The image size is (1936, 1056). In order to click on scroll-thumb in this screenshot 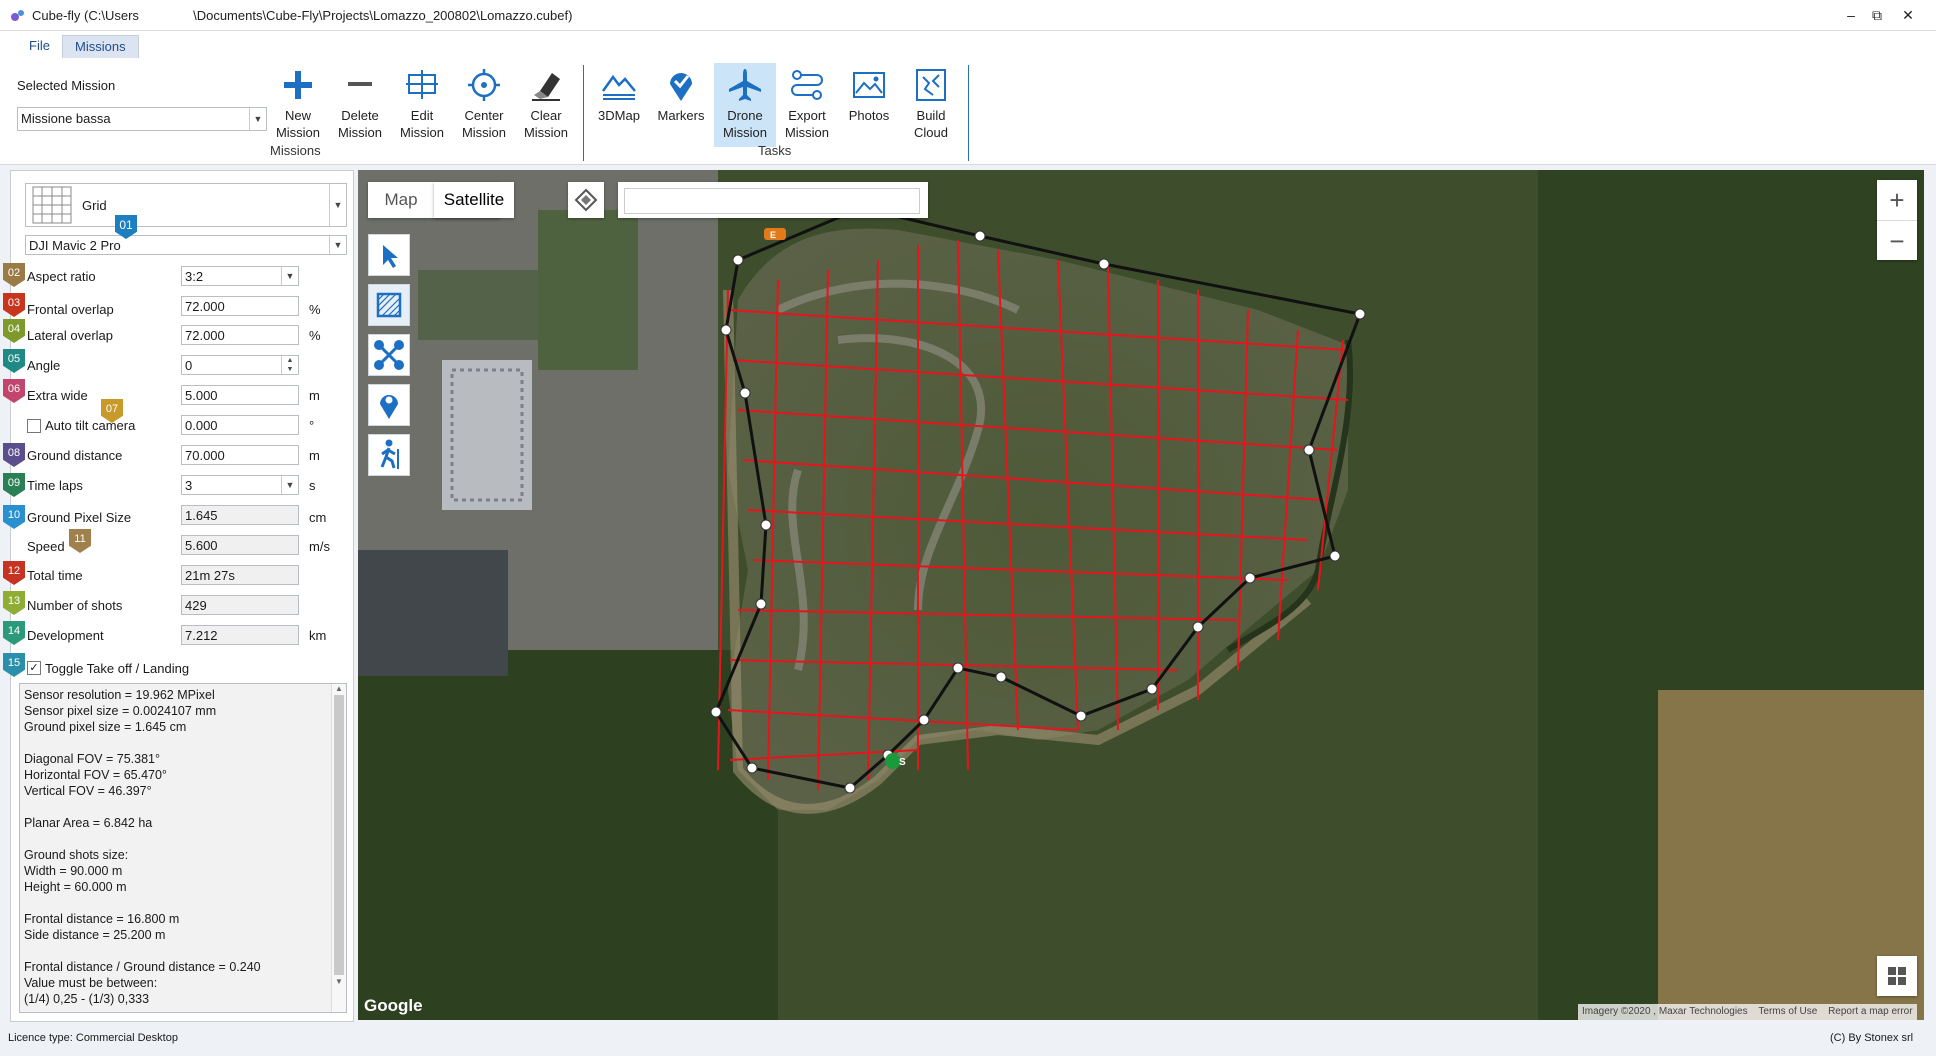, I will do `click(339, 835)`.